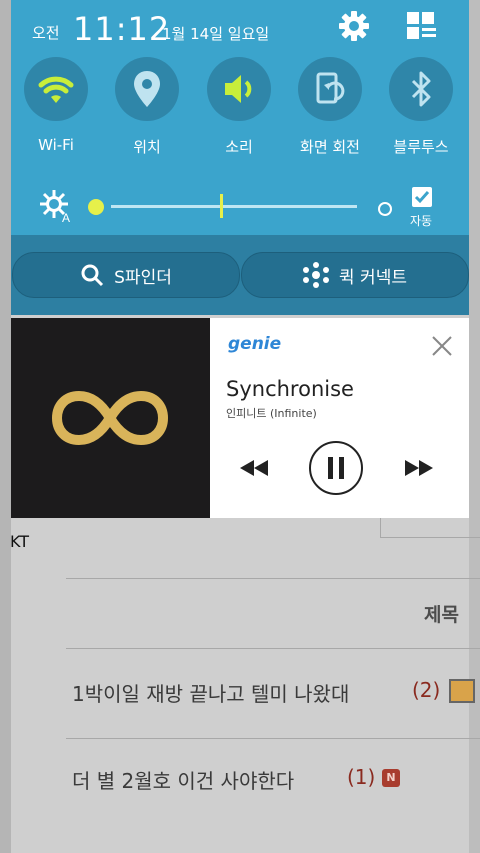  I want to click on sound-icon, so click(238, 89).